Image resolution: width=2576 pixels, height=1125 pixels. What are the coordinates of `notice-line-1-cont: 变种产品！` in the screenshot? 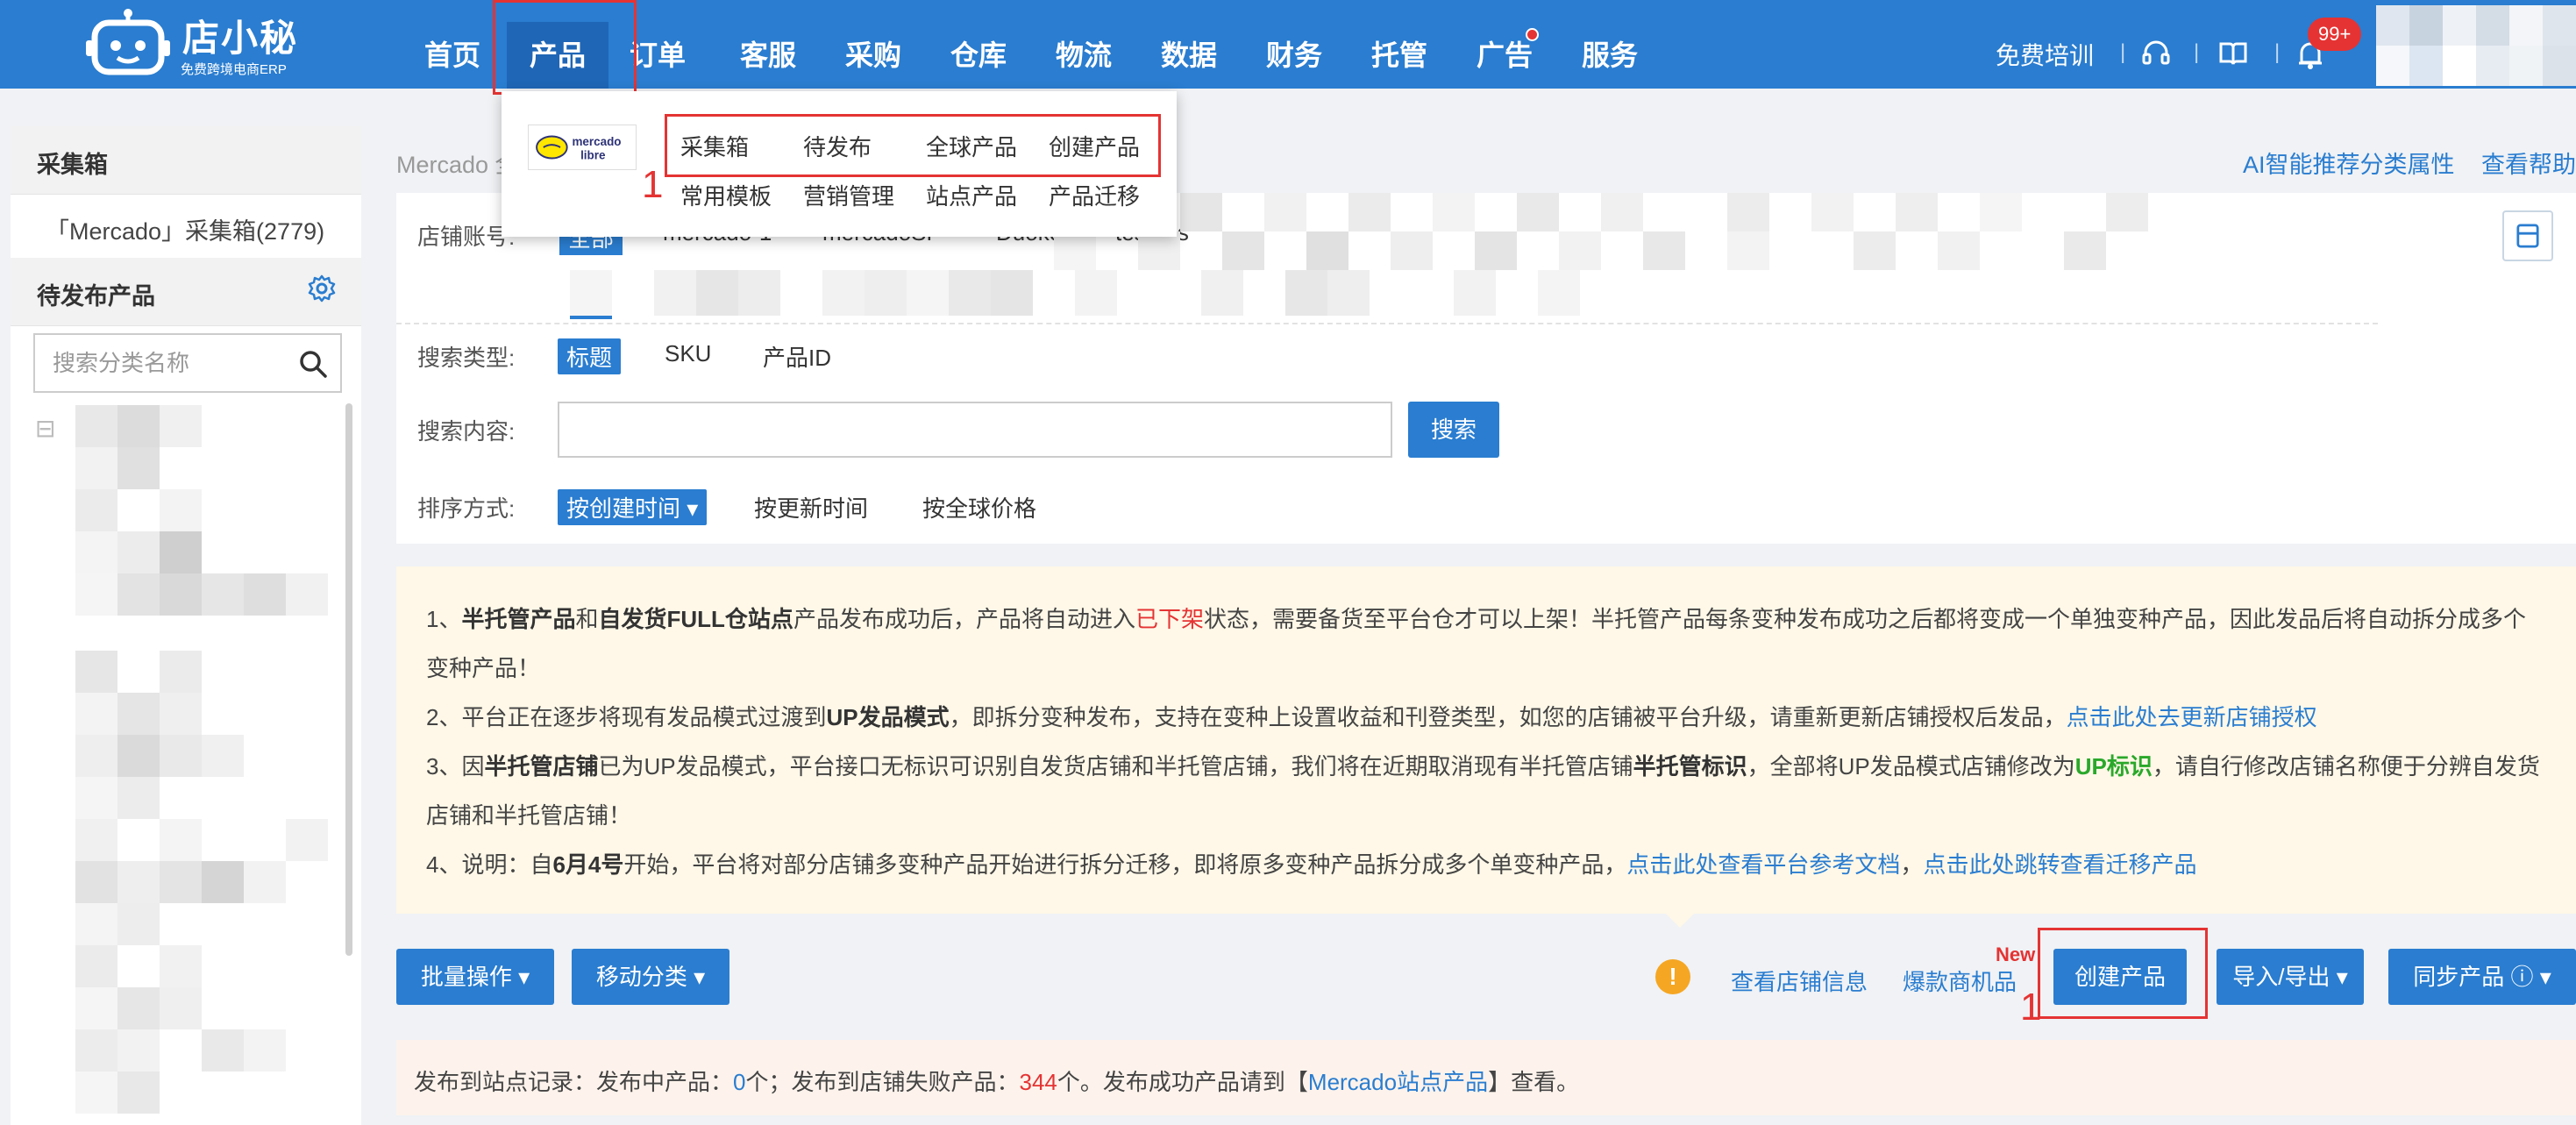 It's located at (483, 668).